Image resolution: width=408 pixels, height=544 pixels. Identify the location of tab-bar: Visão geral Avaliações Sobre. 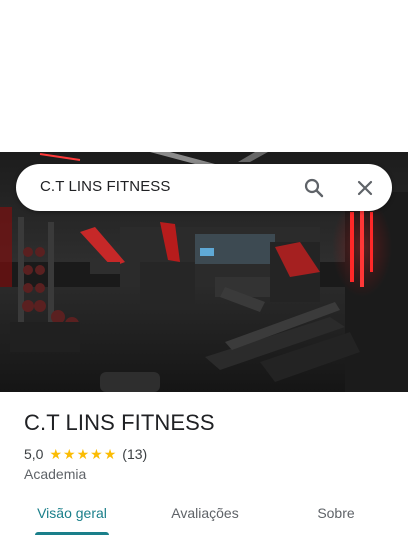
(204, 523).